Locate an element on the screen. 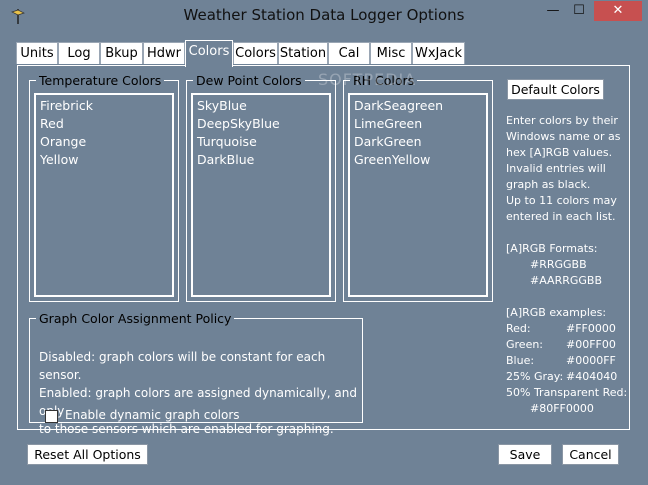  example-value: #FF0000 is located at coordinates (591, 328).